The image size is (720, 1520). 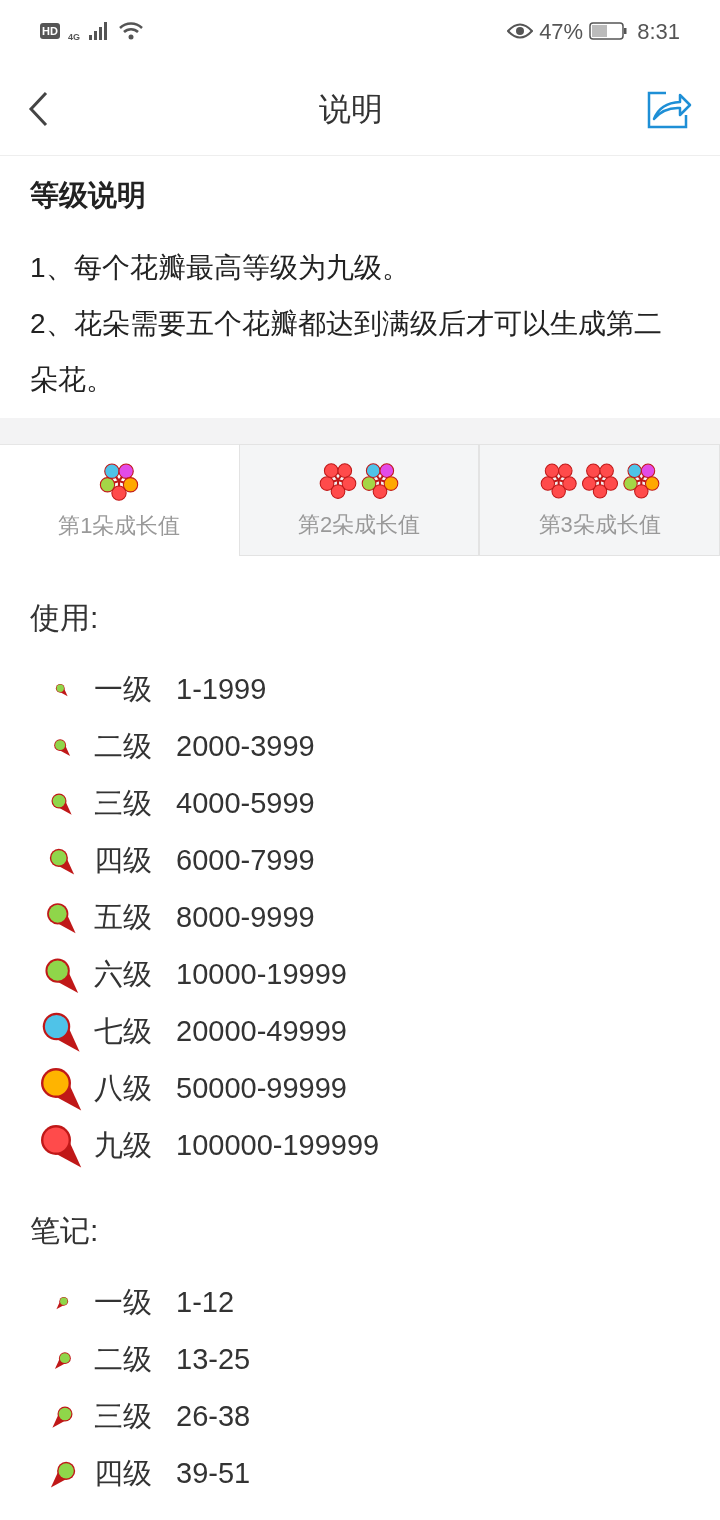 I want to click on level-range: 2000-3999, so click(x=245, y=747).